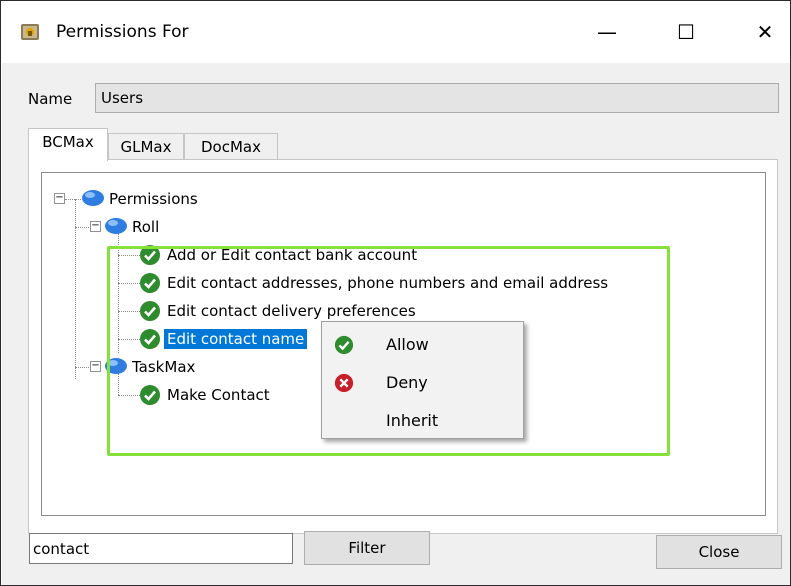 The image size is (791, 586). I want to click on roll-folder-icon, so click(116, 226).